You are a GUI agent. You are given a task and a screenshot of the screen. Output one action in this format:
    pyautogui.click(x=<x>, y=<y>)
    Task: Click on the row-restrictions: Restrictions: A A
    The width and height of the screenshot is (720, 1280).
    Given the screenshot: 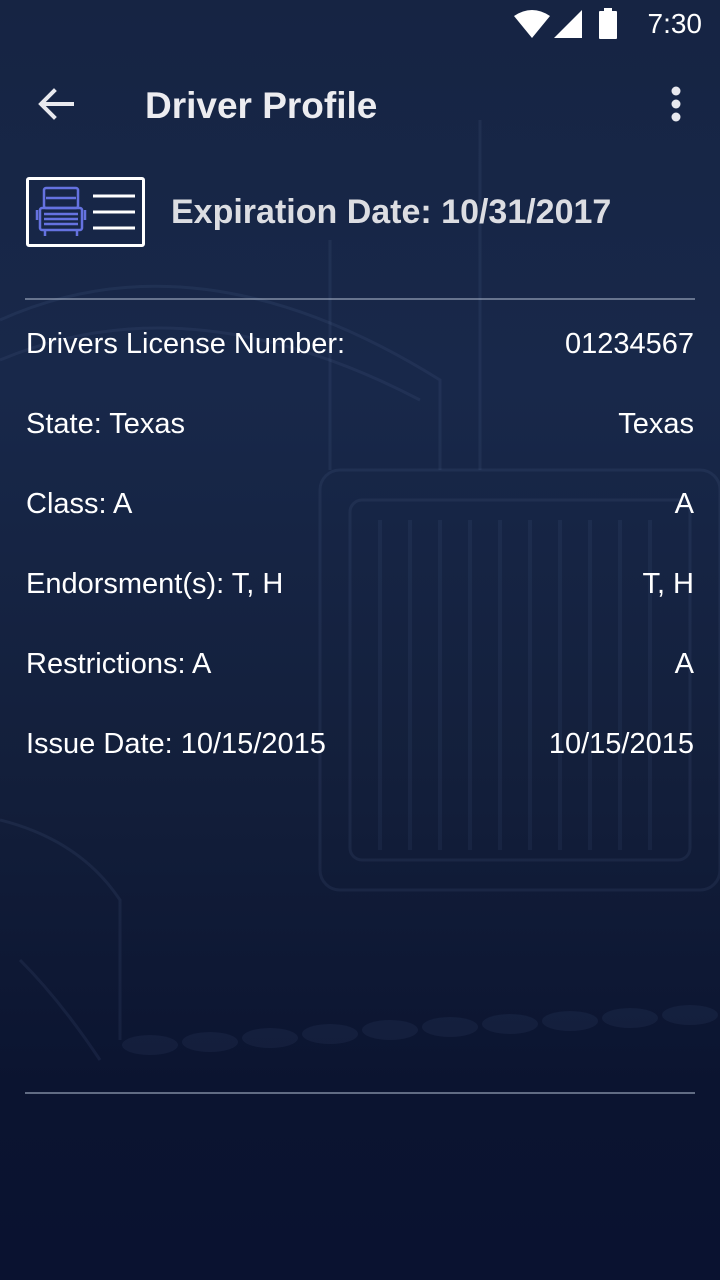 What is the action you would take?
    pyautogui.click(x=360, y=680)
    